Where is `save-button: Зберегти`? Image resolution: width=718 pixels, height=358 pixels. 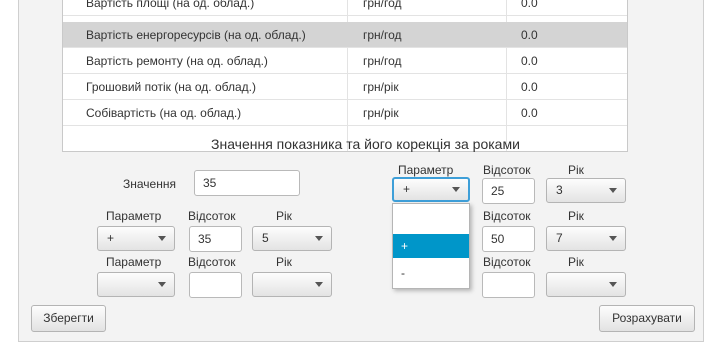 save-button: Зберегти is located at coordinates (68, 318).